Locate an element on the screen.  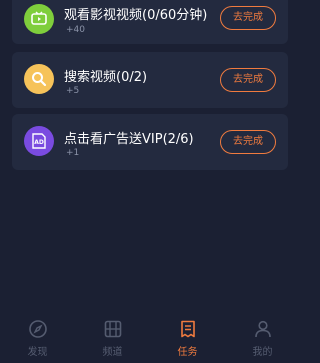
nav-label: 发现 is located at coordinates (37, 352).